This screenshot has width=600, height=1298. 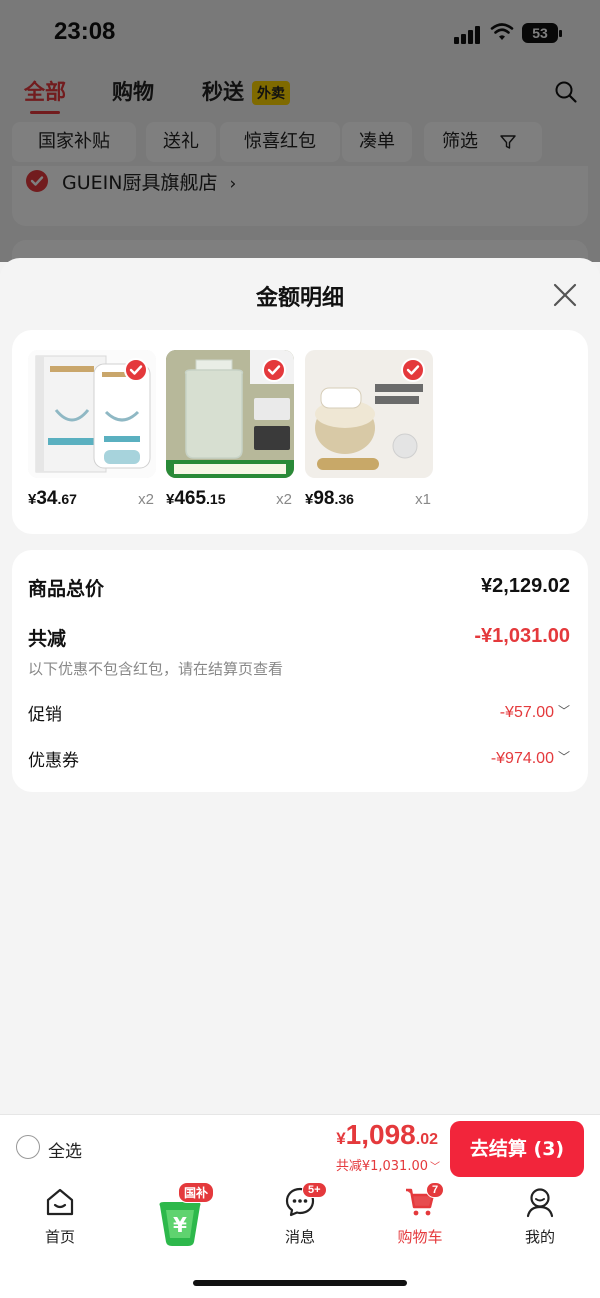 I want to click on tab-bar: 首页 ¥ 国补 5+ 消息 7 购物车 我的, so click(x=300, y=1239).